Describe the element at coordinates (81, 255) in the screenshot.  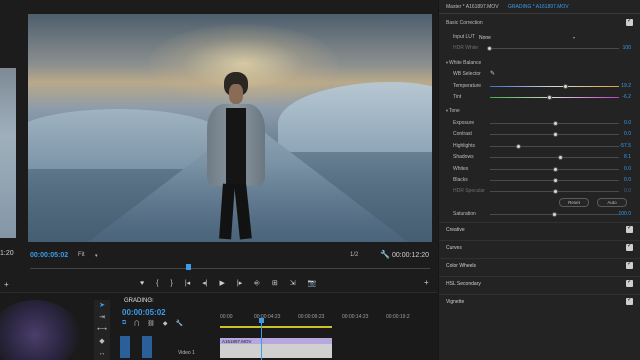
I see `zoom-select: Fit` at that location.